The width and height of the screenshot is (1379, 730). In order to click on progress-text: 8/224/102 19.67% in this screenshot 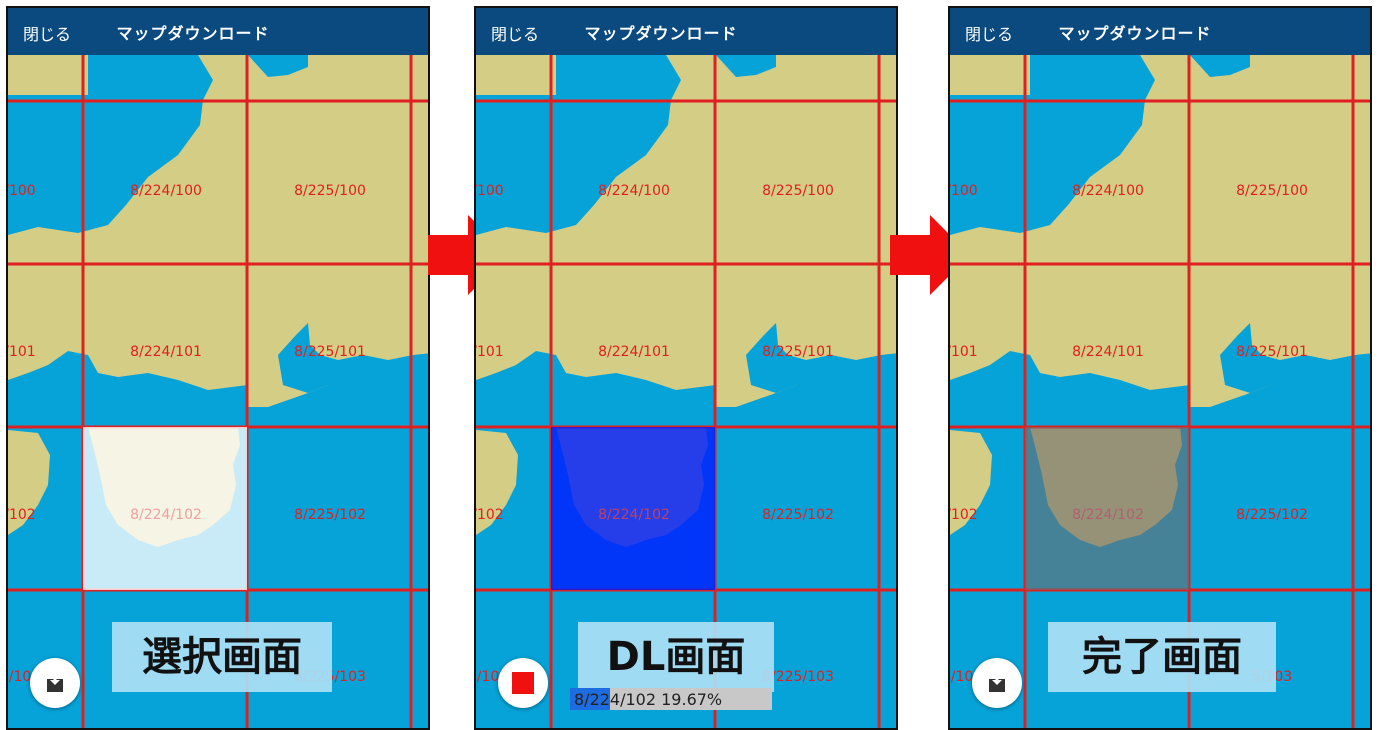, I will do `click(648, 699)`.